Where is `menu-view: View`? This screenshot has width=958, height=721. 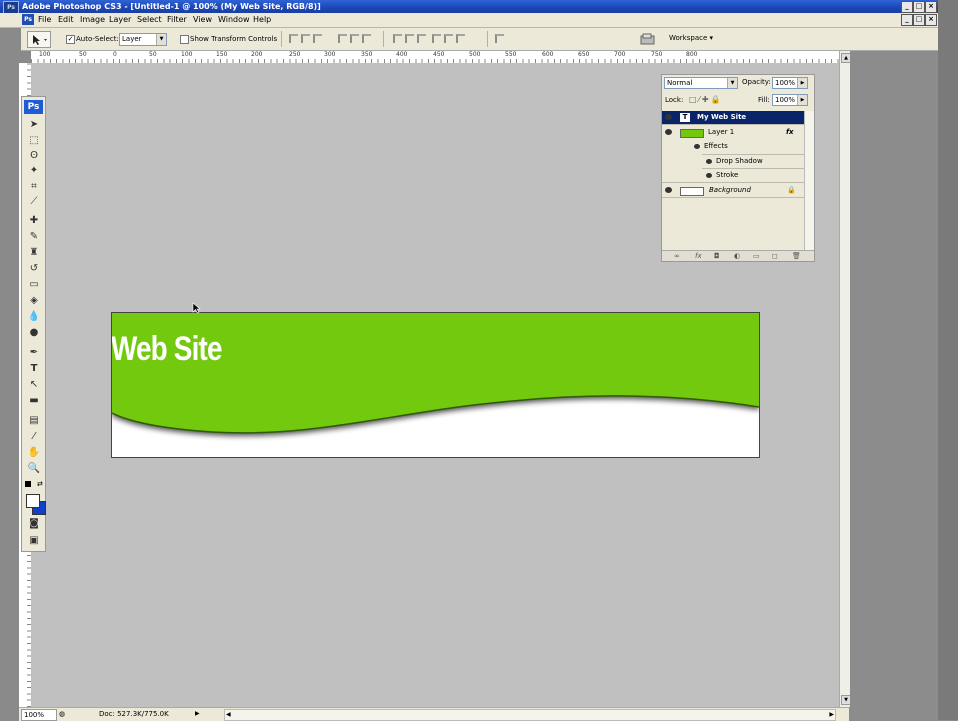
menu-view: View is located at coordinates (202, 19).